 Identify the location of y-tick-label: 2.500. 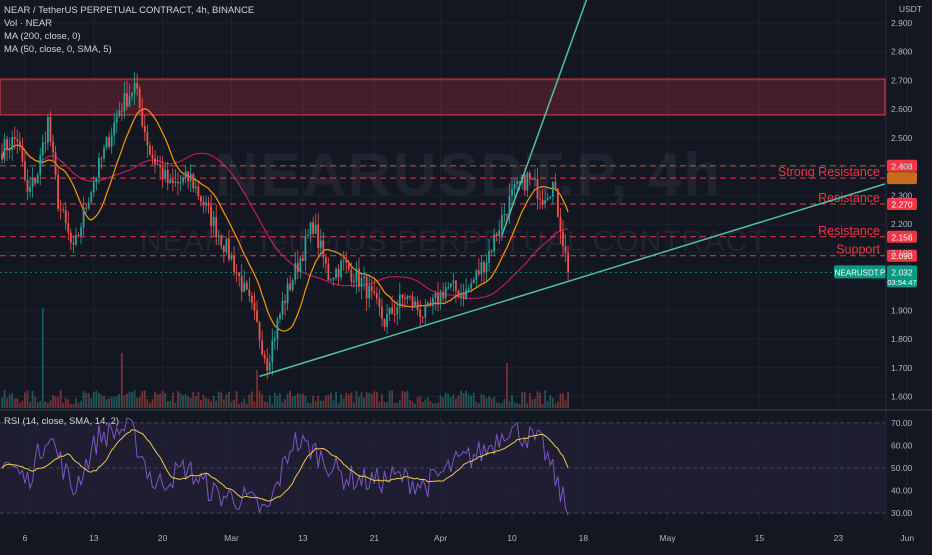
(902, 138).